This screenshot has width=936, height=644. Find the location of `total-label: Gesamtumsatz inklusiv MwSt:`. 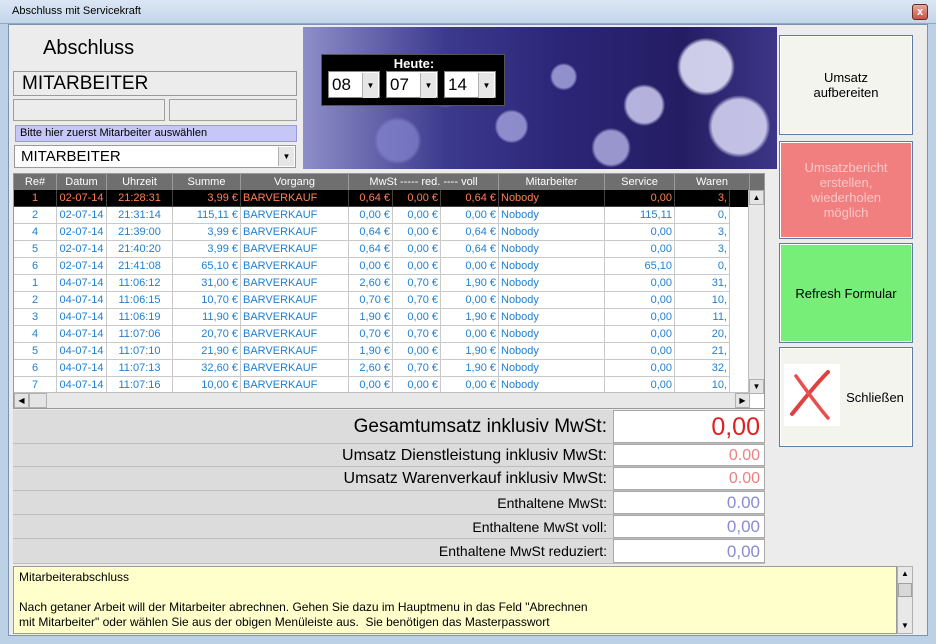

total-label: Gesamtumsatz inklusiv MwSt: is located at coordinates (313, 426).